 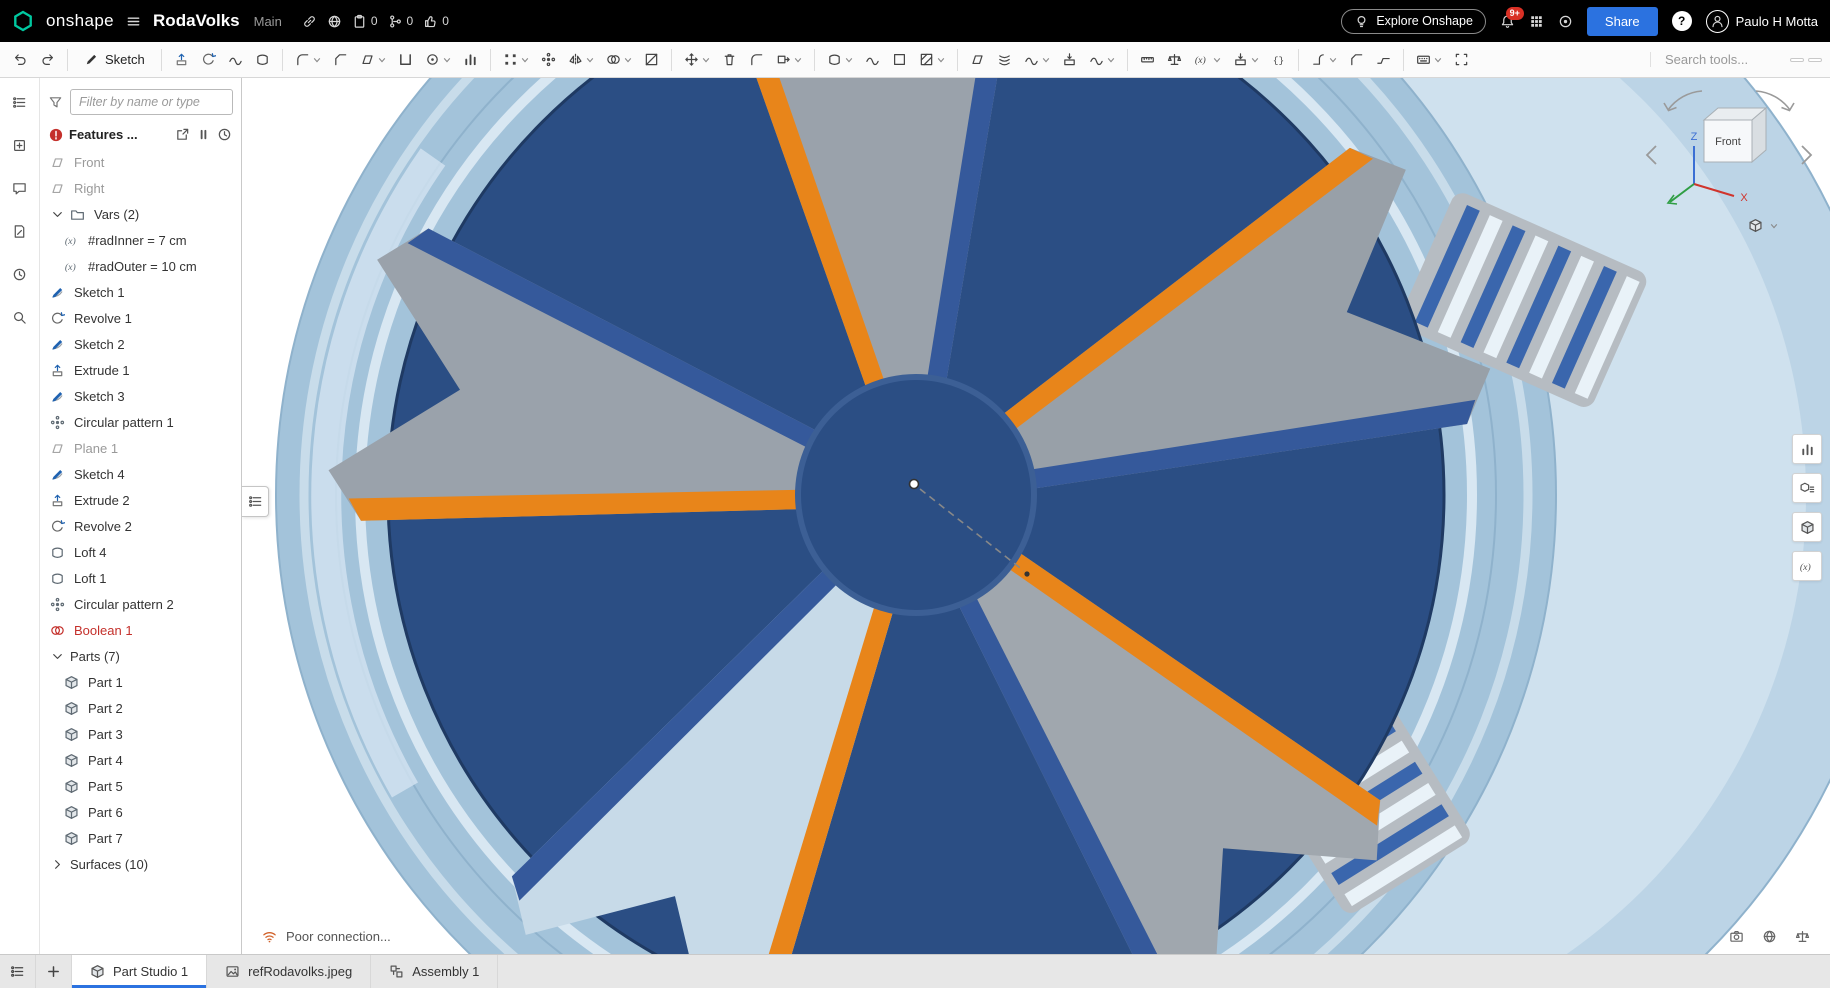 What do you see at coordinates (142, 422) in the screenshot?
I see `feature-circular-pattern-1: Circular pattern 1` at bounding box center [142, 422].